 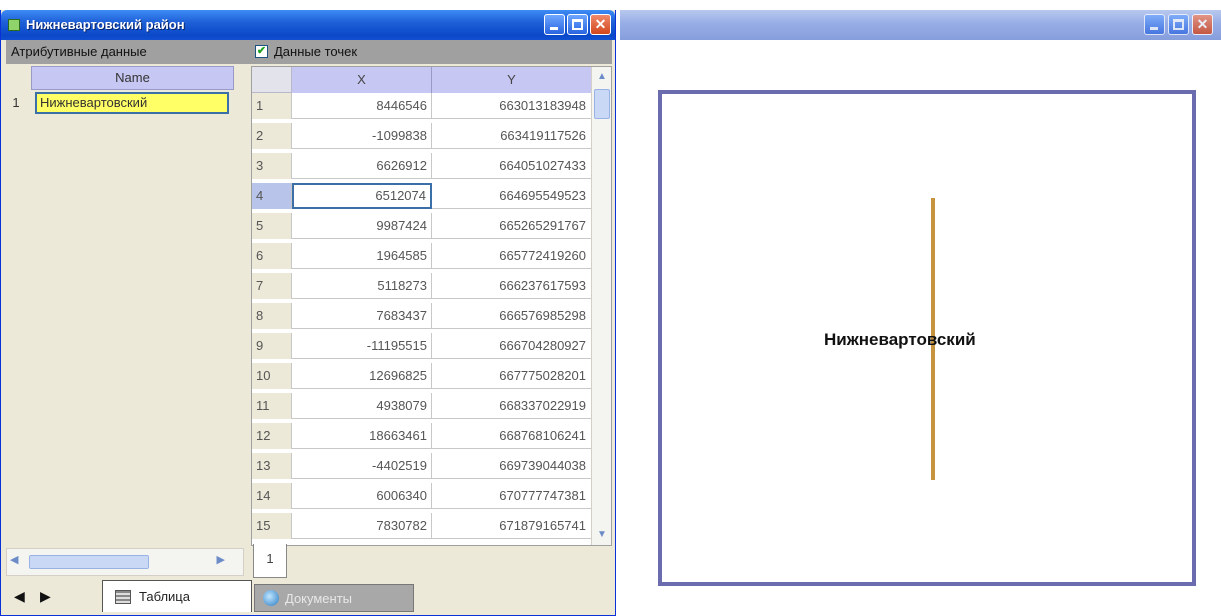 What do you see at coordinates (272, 346) in the screenshot?
I see `row-number: 9` at bounding box center [272, 346].